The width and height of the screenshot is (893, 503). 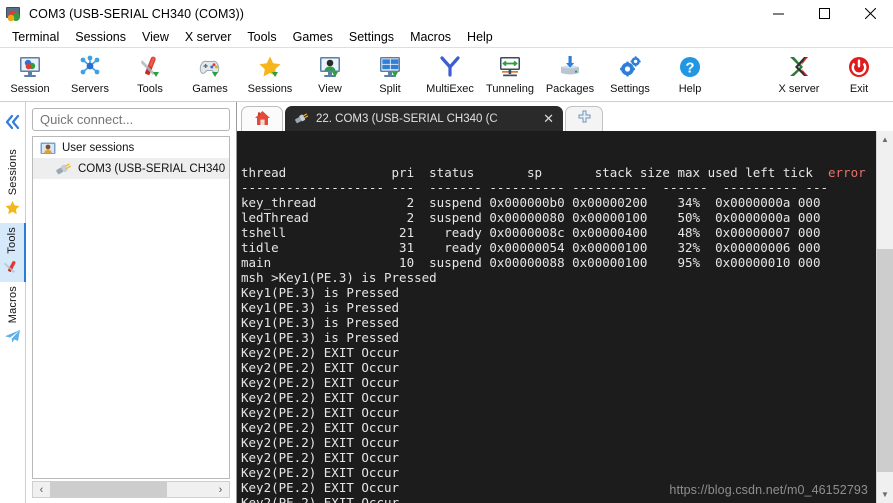 What do you see at coordinates (799, 89) in the screenshot?
I see `toolbar-label-x-server: X server` at bounding box center [799, 89].